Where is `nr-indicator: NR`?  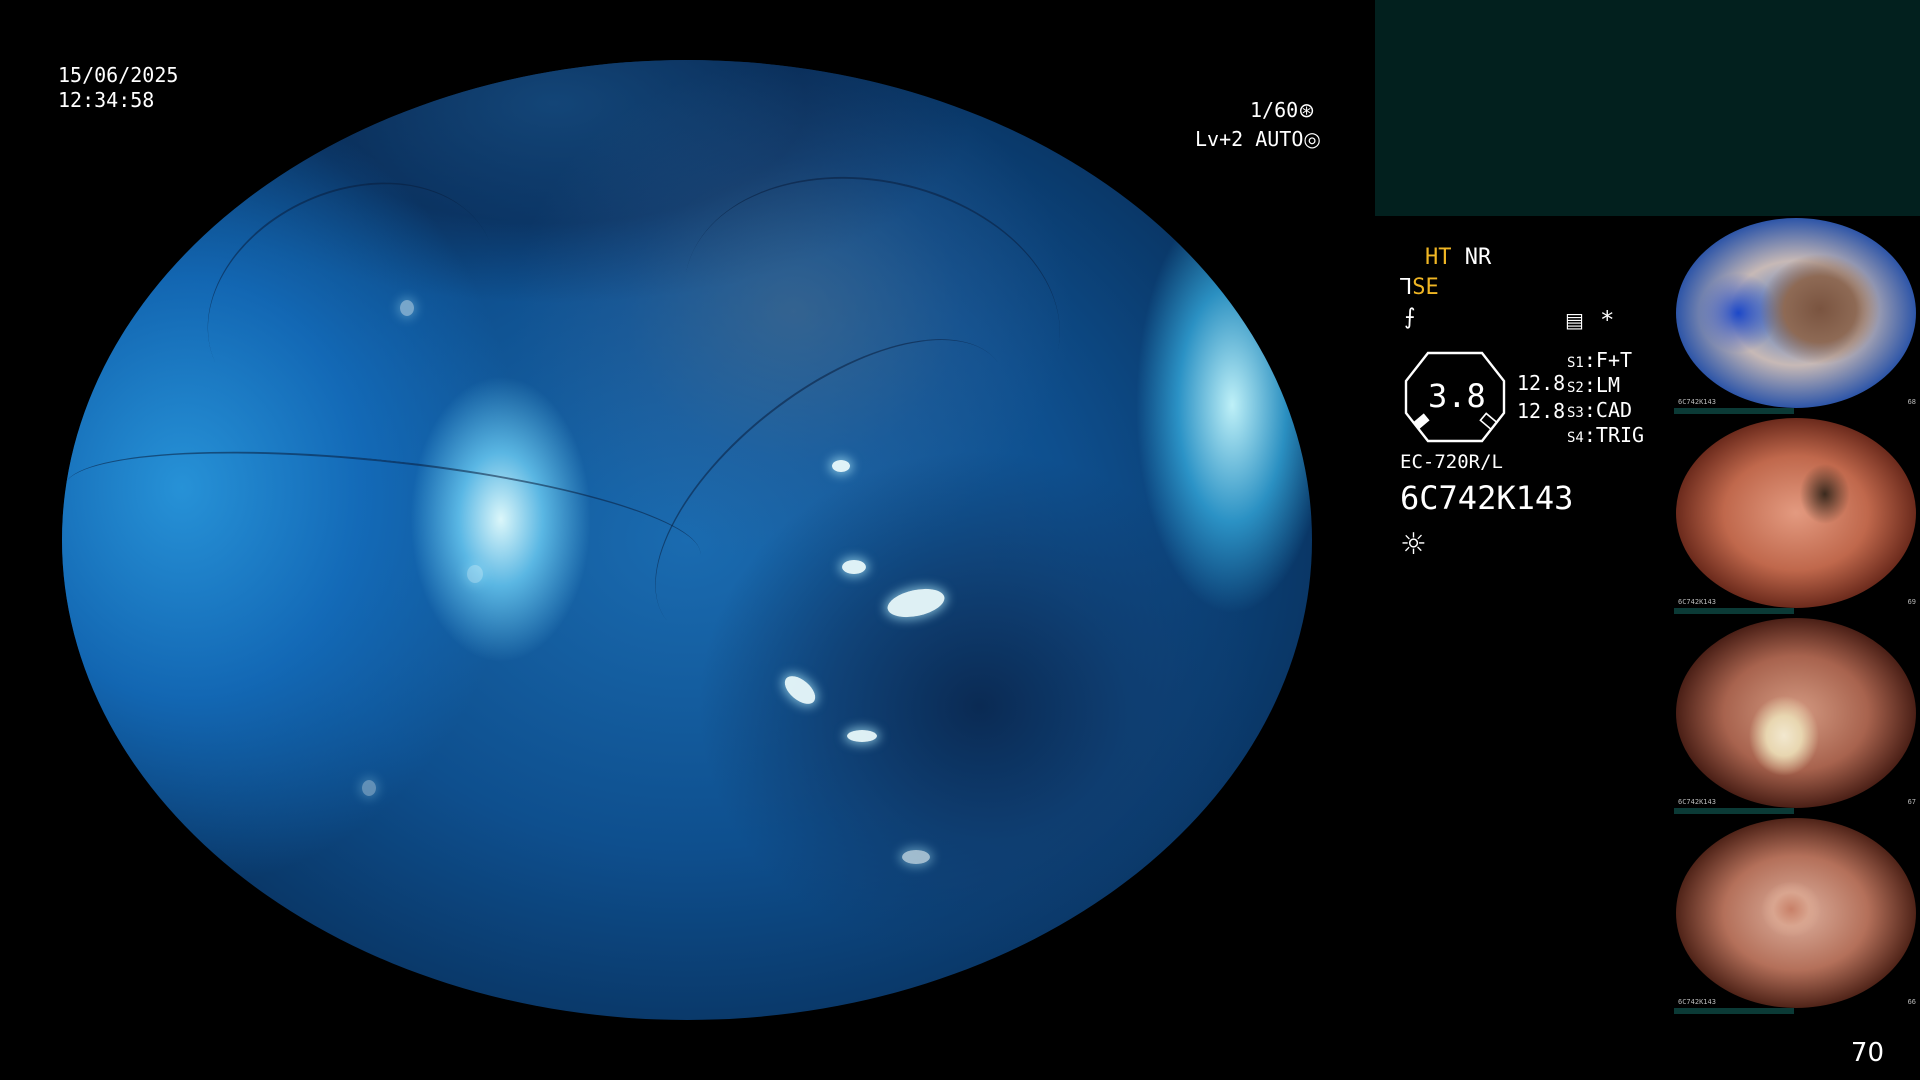
nr-indicator: NR is located at coordinates (1478, 257).